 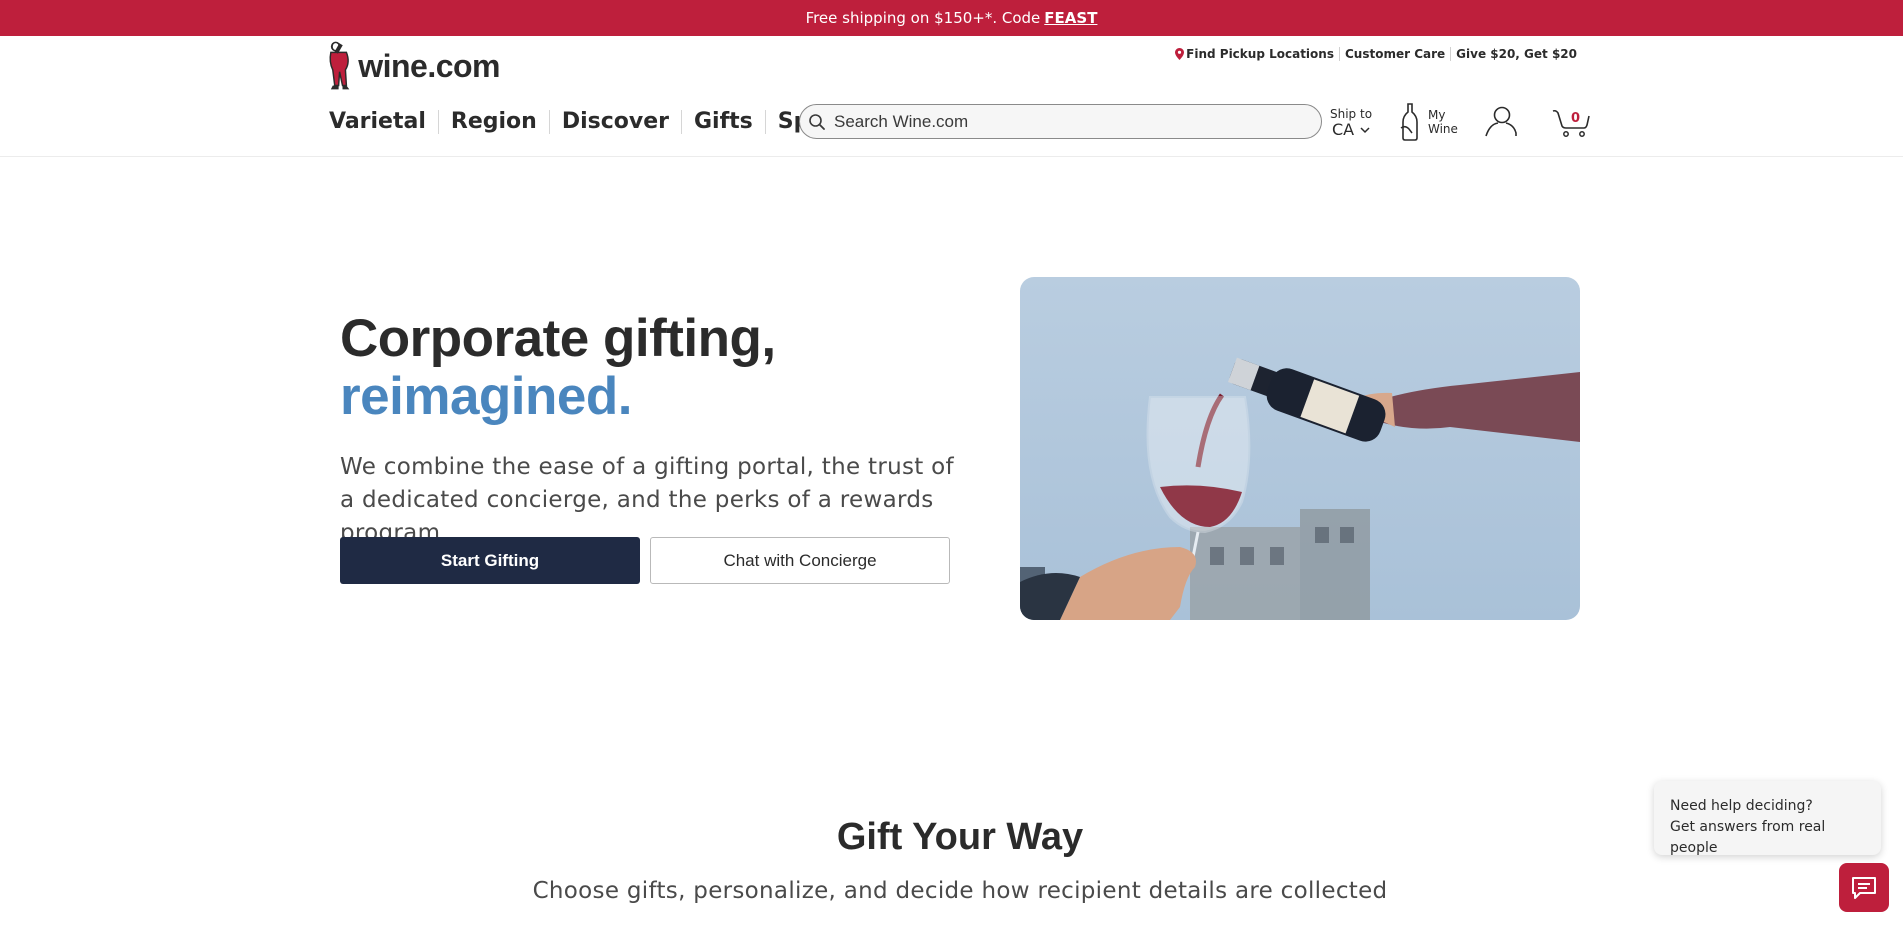 What do you see at coordinates (339, 65) in the screenshot?
I see `logo-mascot-icon` at bounding box center [339, 65].